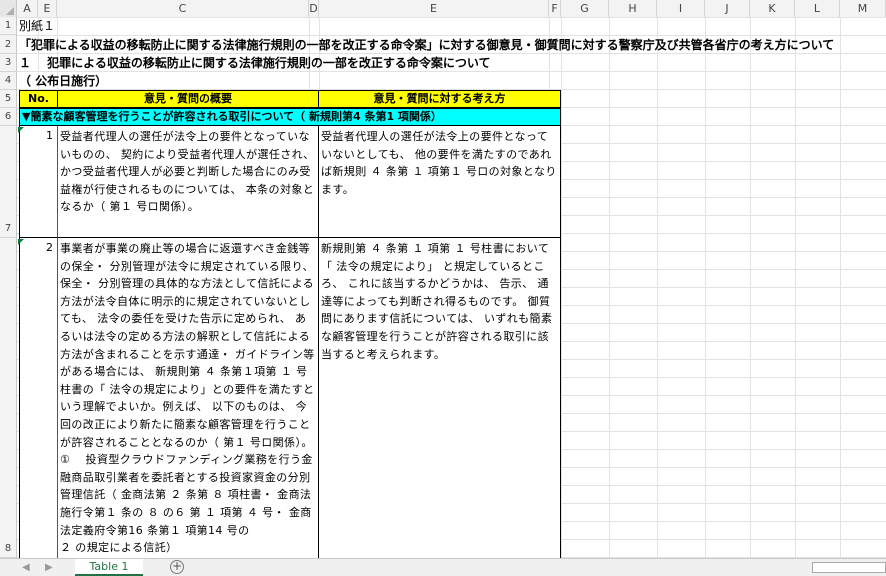 Image resolution: width=886 pixels, height=576 pixels. What do you see at coordinates (849, 567) in the screenshot?
I see `horizontal-scrollbar` at bounding box center [849, 567].